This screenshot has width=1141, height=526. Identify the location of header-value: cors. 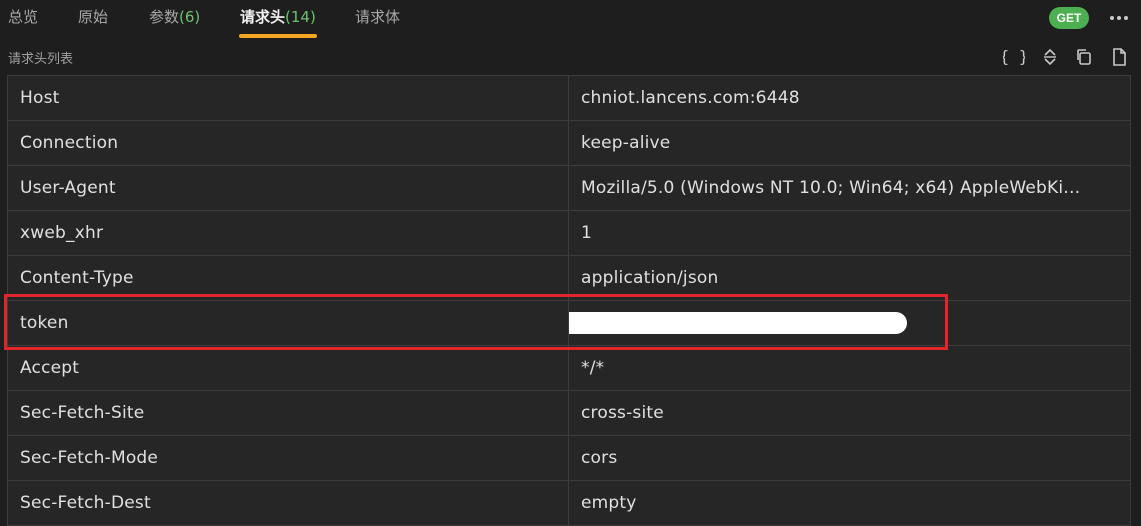
(849, 458).